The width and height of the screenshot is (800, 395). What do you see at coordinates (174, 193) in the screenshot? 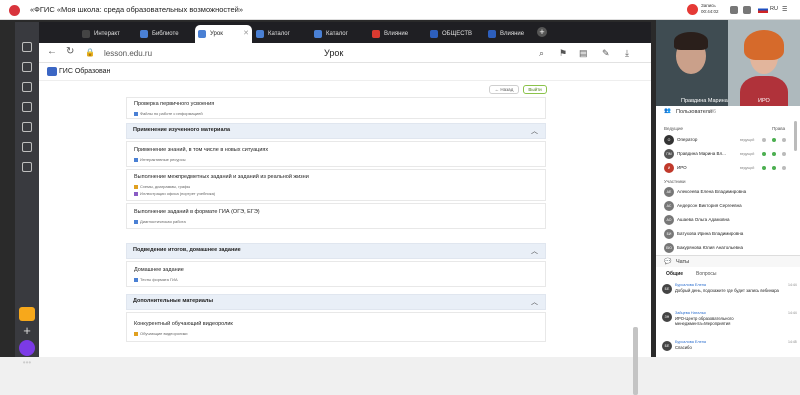
I see `item-resource: Иллюстрации офиса (портрет учебника)` at bounding box center [174, 193].